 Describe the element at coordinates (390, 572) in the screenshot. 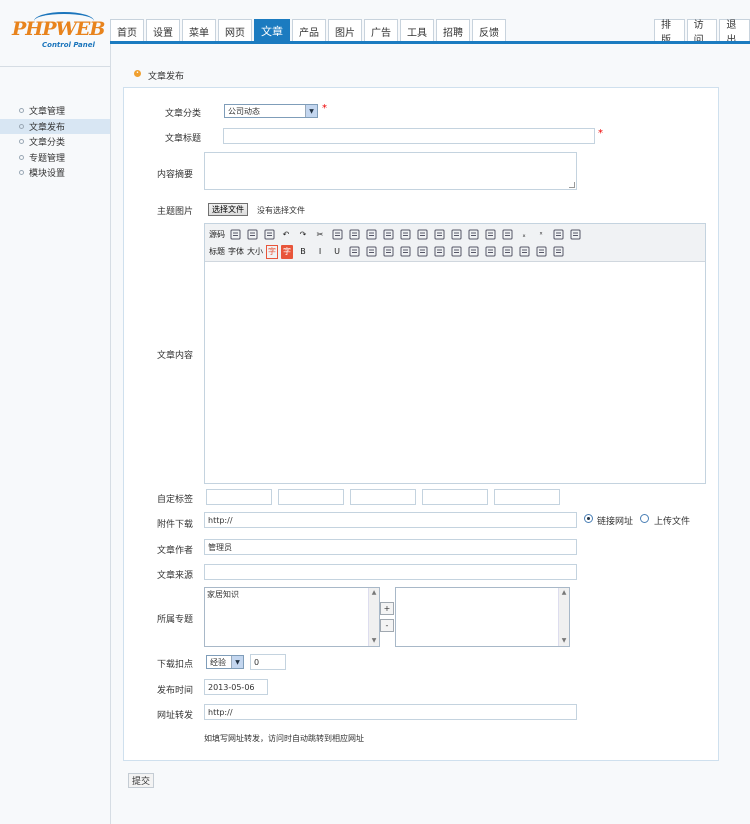

I see `source-input` at that location.